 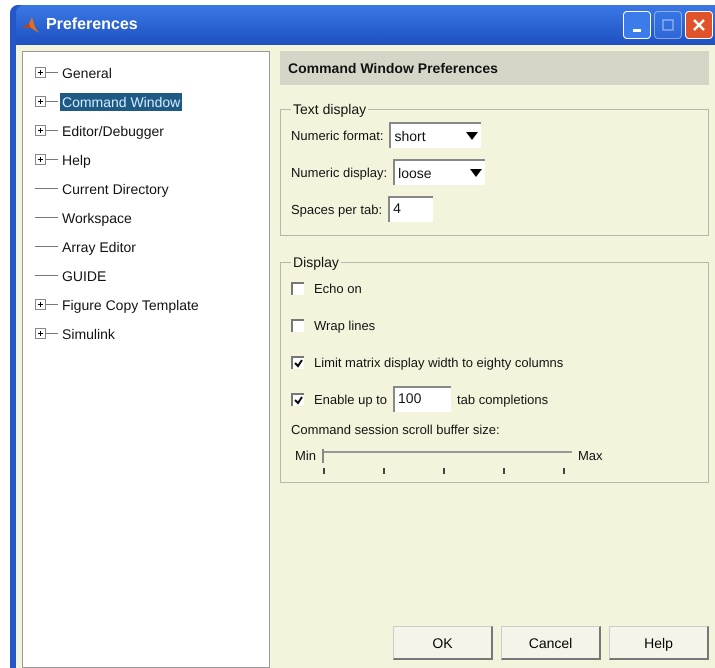 What do you see at coordinates (115, 189) in the screenshot?
I see `tree-item: Current Directory` at bounding box center [115, 189].